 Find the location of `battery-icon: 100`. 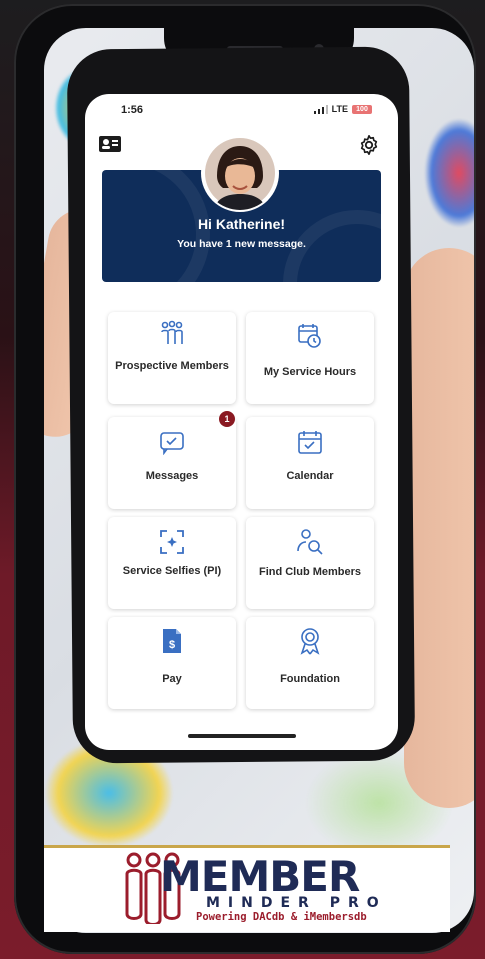

battery-icon: 100 is located at coordinates (362, 109).